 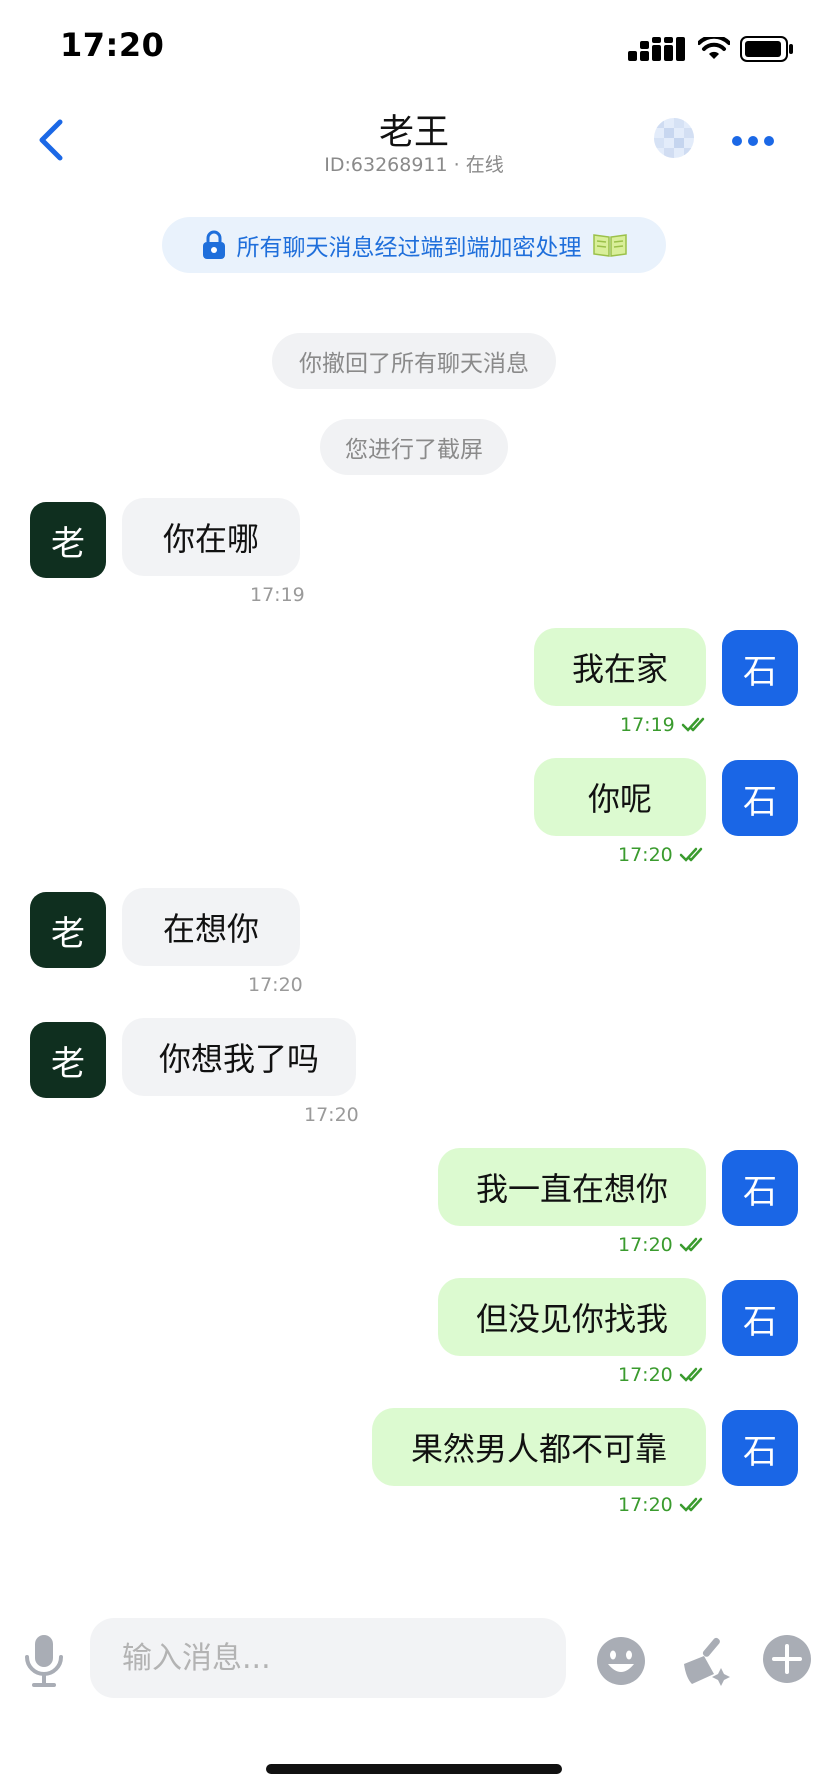 I want to click on emoji-icon, so click(x=621, y=1661).